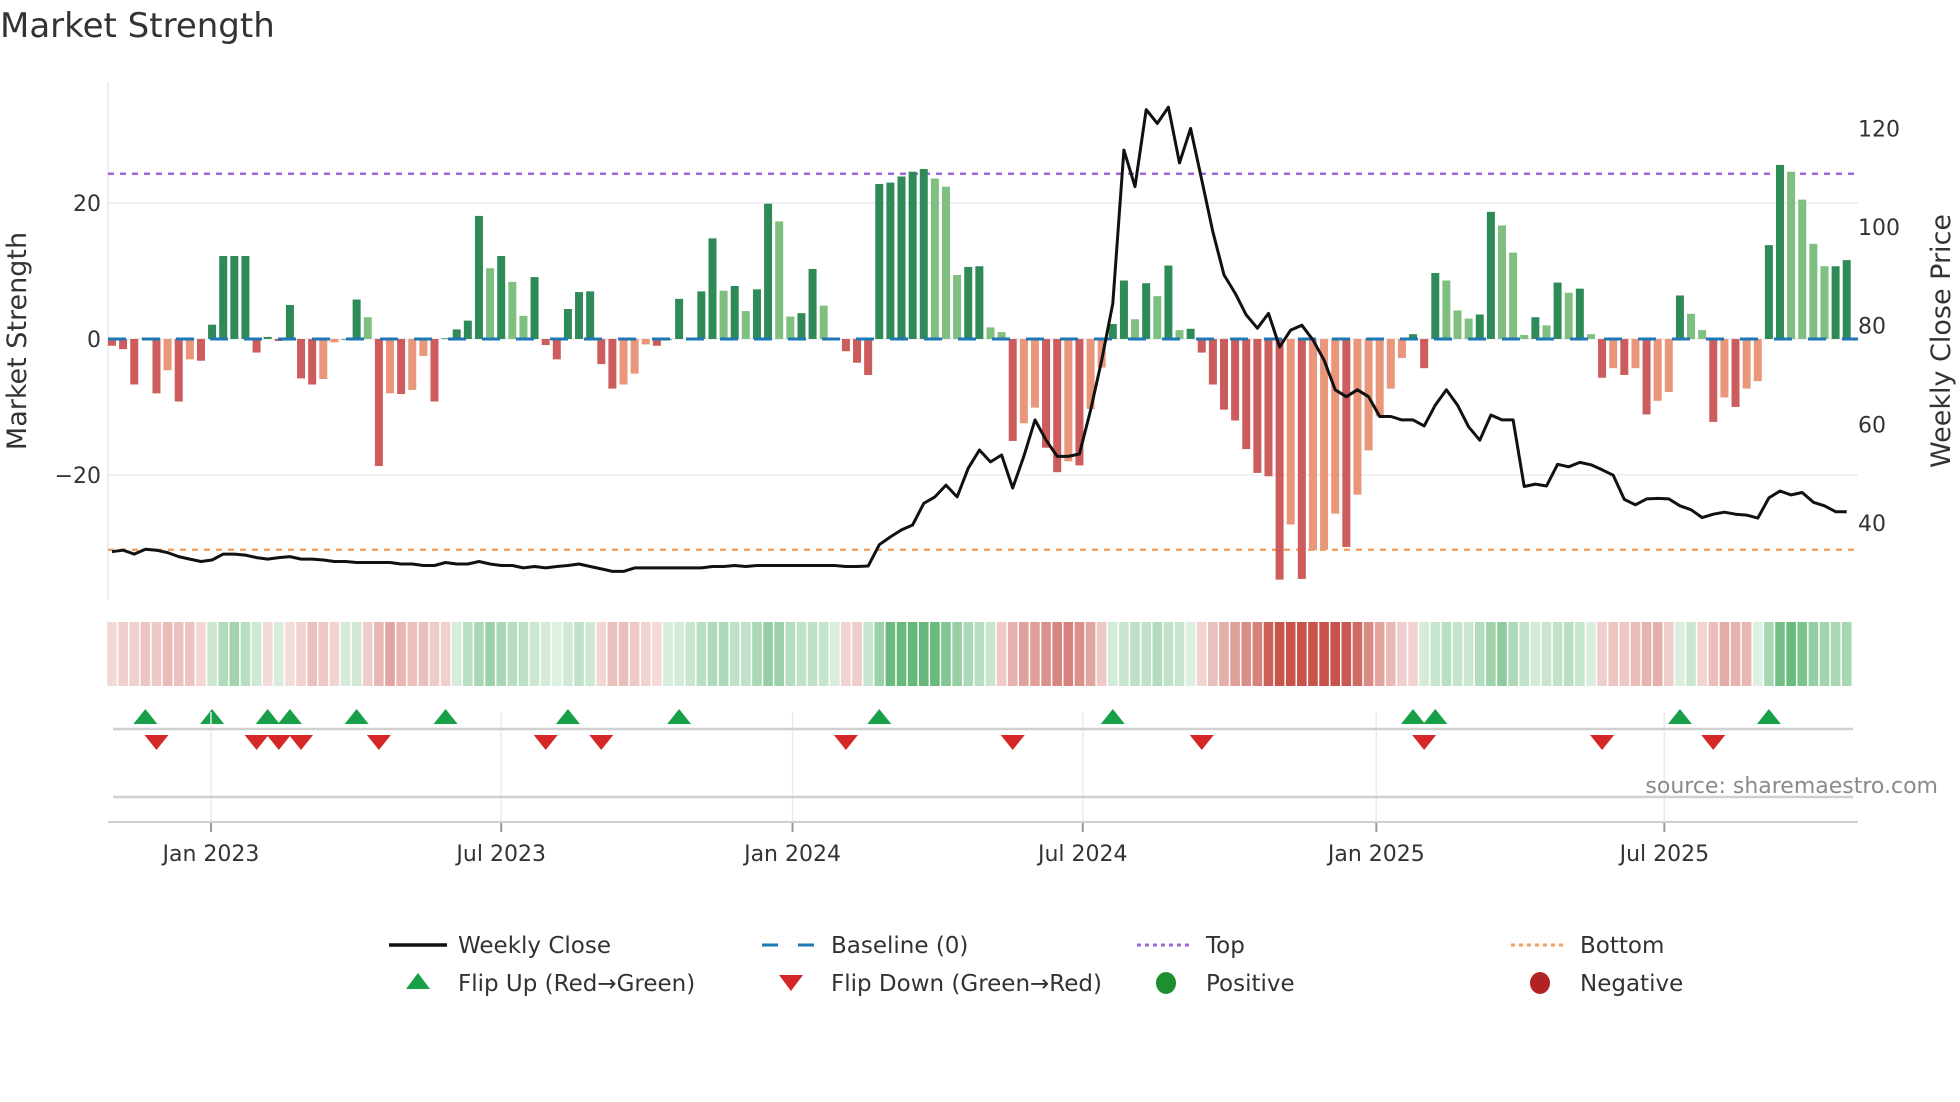 This screenshot has height=1102, width=1960. What do you see at coordinates (1587, 946) in the screenshot?
I see `legend-item-bottom: Bottom` at bounding box center [1587, 946].